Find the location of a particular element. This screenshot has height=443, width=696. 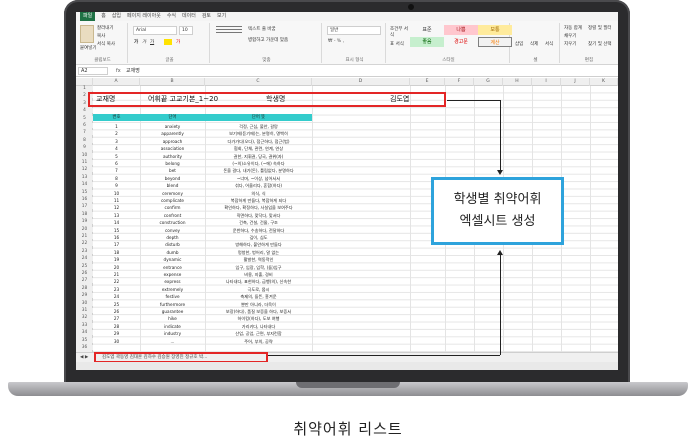

row-number: 7 is located at coordinates (84, 133).